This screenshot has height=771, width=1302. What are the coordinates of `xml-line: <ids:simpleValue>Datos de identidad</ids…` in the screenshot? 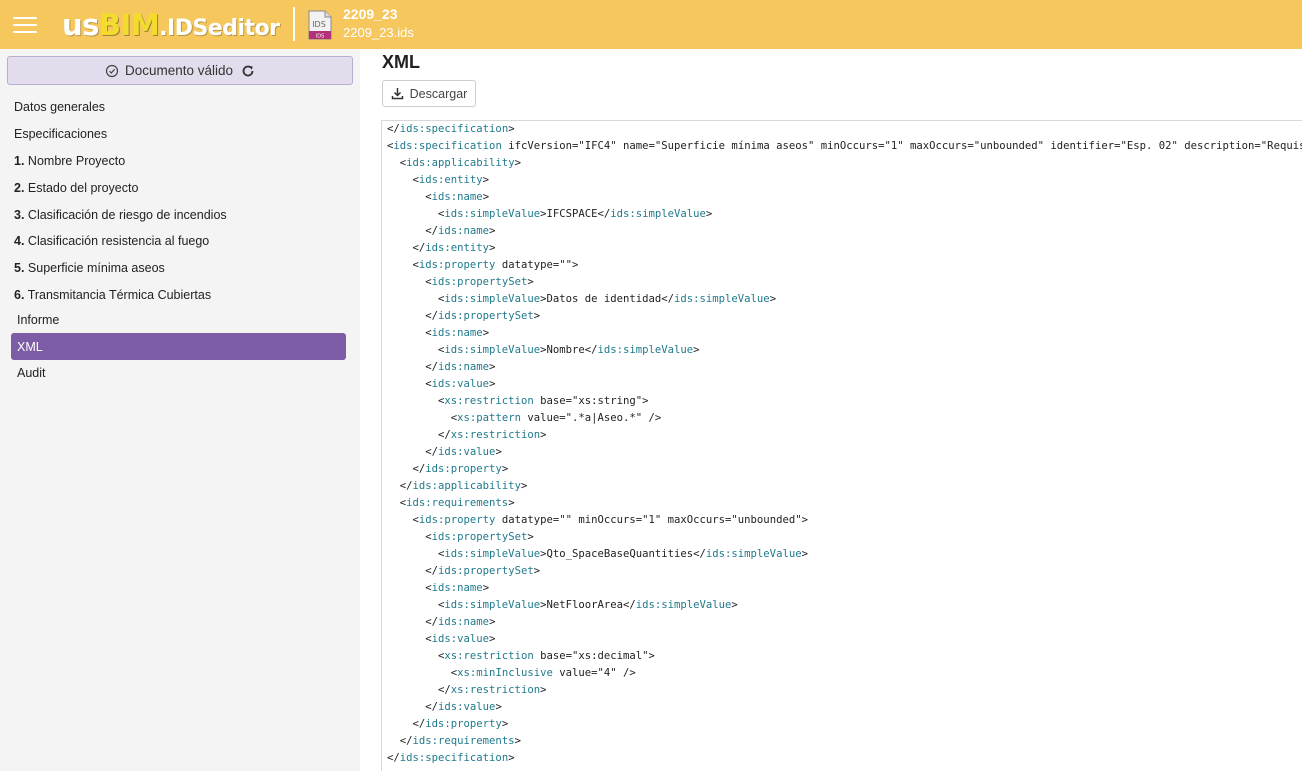 It's located at (582, 299).